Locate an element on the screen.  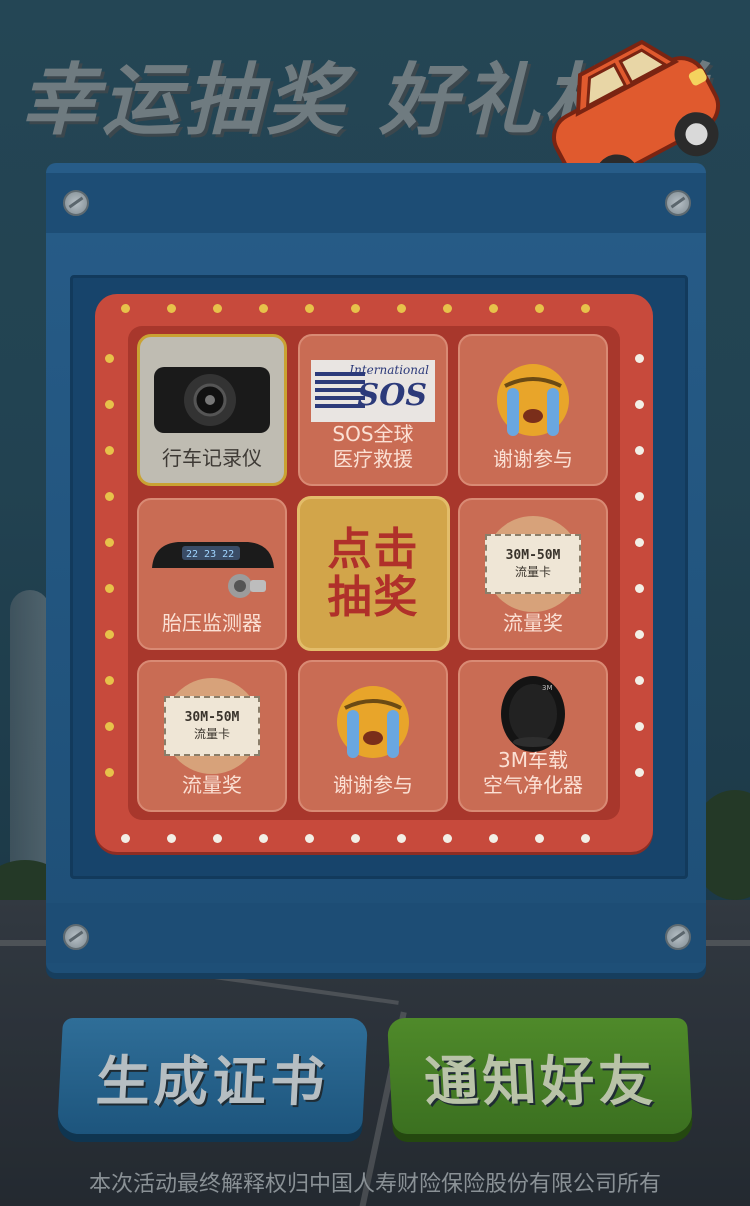
draw-button-line2: 抽奖 is located at coordinates (373, 597).